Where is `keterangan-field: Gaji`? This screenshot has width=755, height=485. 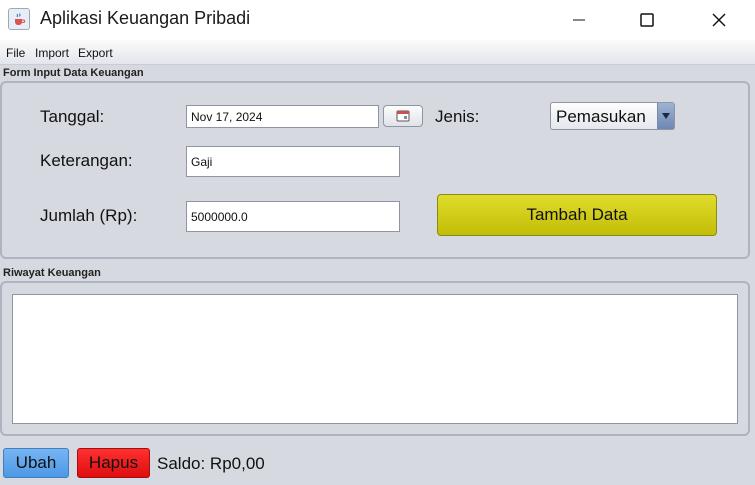 keterangan-field: Gaji is located at coordinates (293, 161).